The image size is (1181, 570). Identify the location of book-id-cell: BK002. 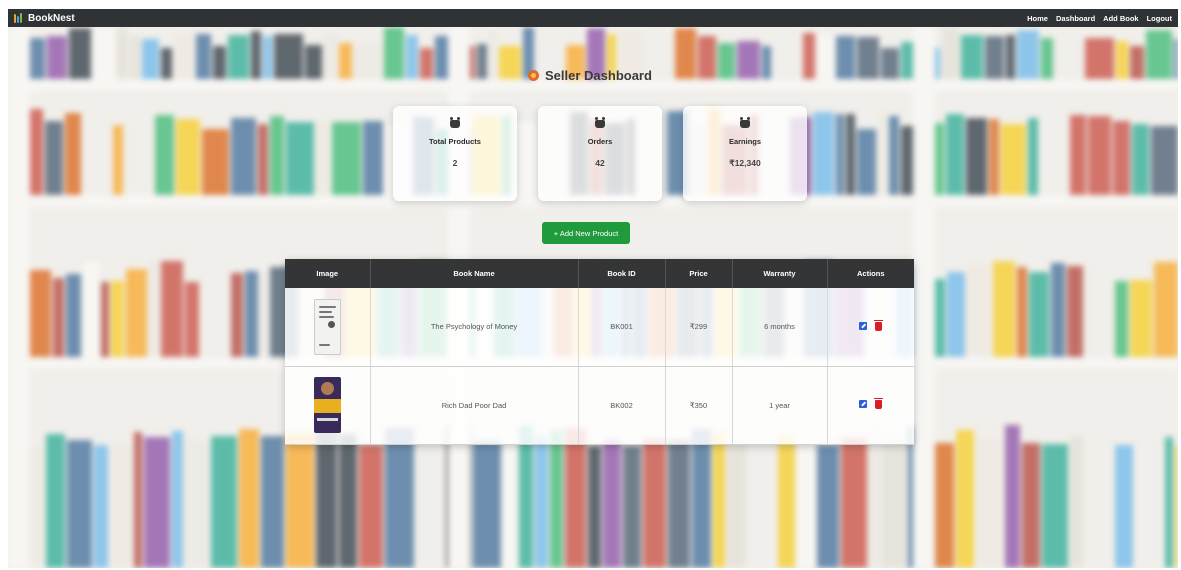
(622, 405).